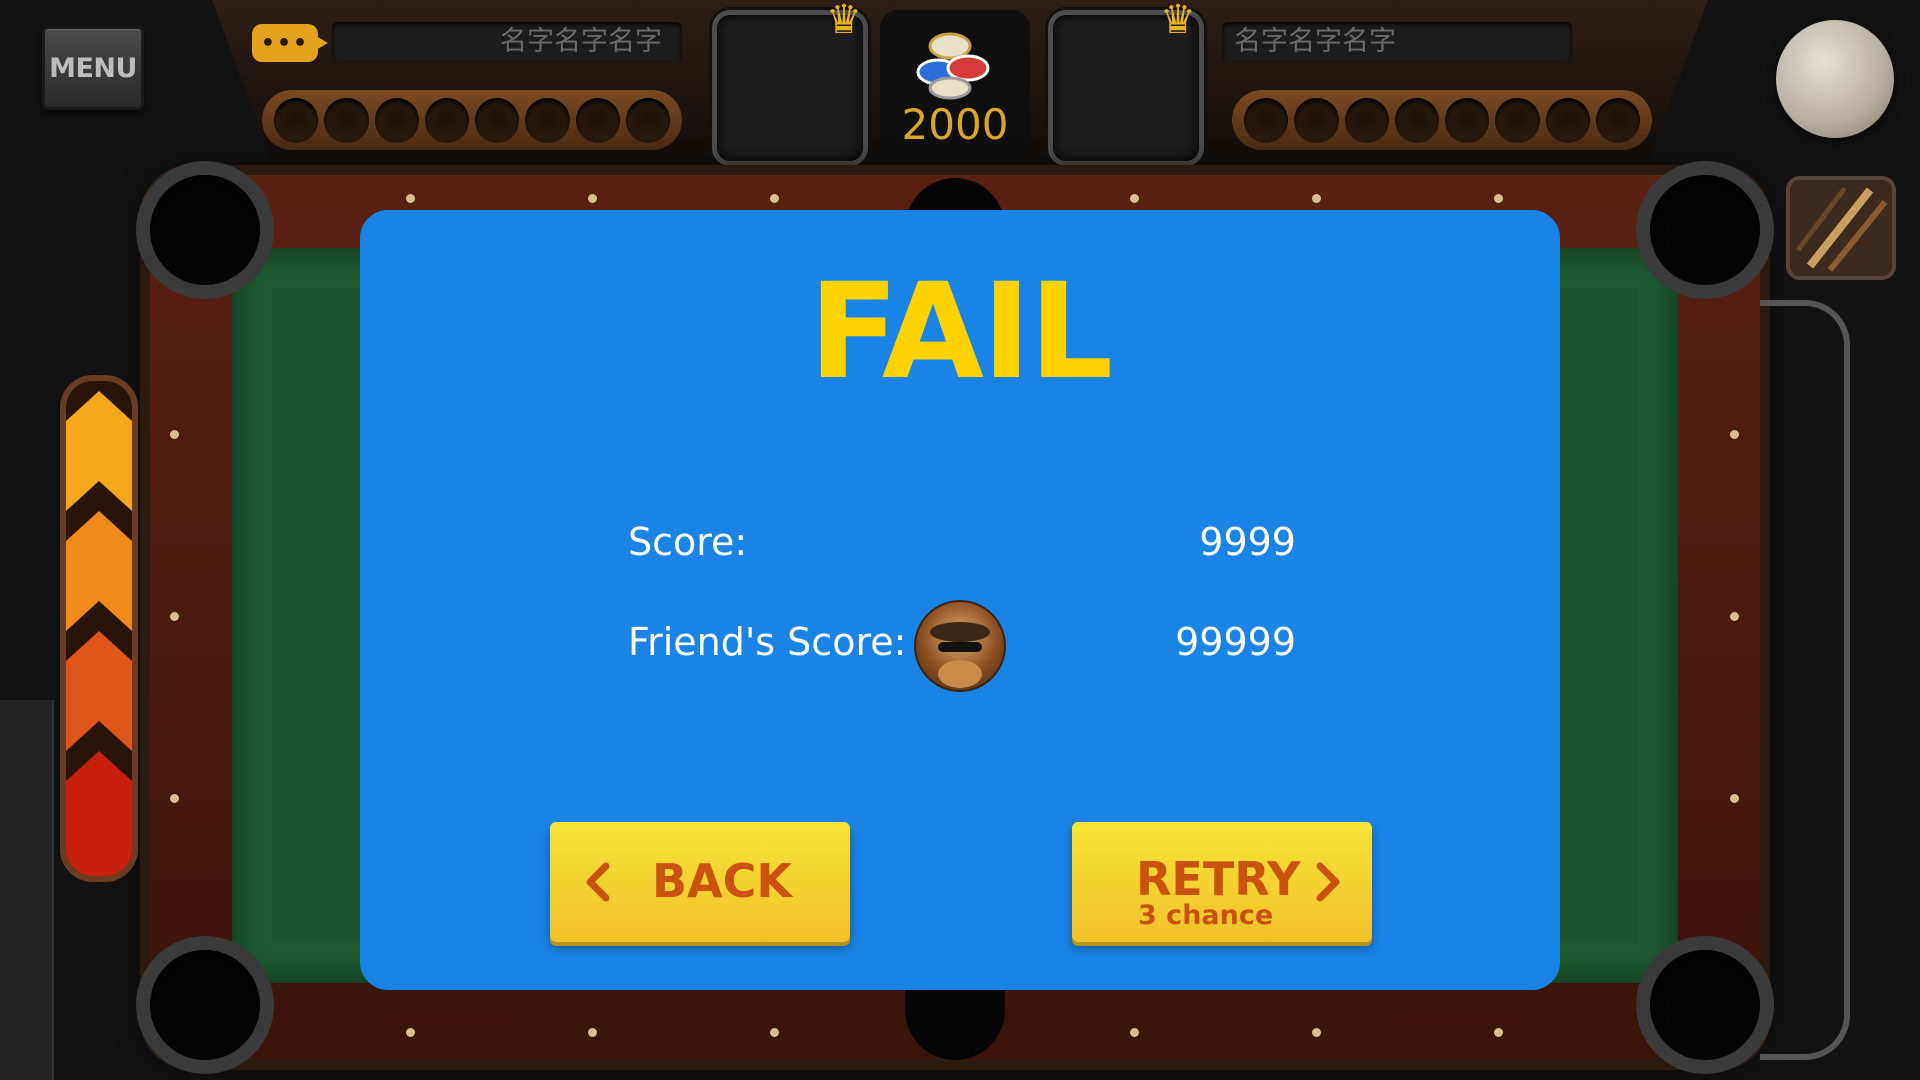 The image size is (1920, 1080). I want to click on pot-coins: 2000, so click(955, 124).